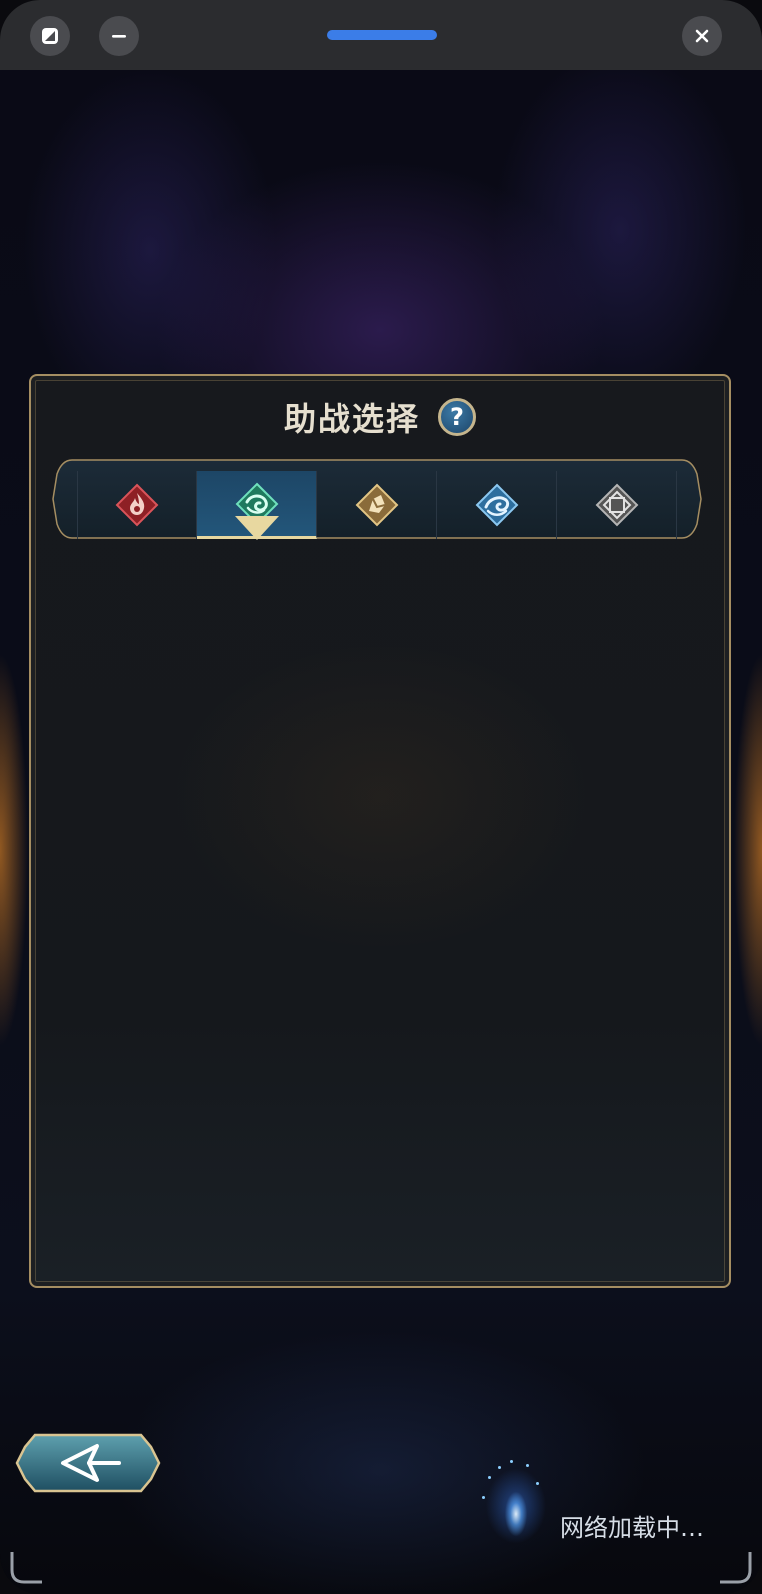 The height and width of the screenshot is (1594, 762). I want to click on water-element-icon, so click(496, 505).